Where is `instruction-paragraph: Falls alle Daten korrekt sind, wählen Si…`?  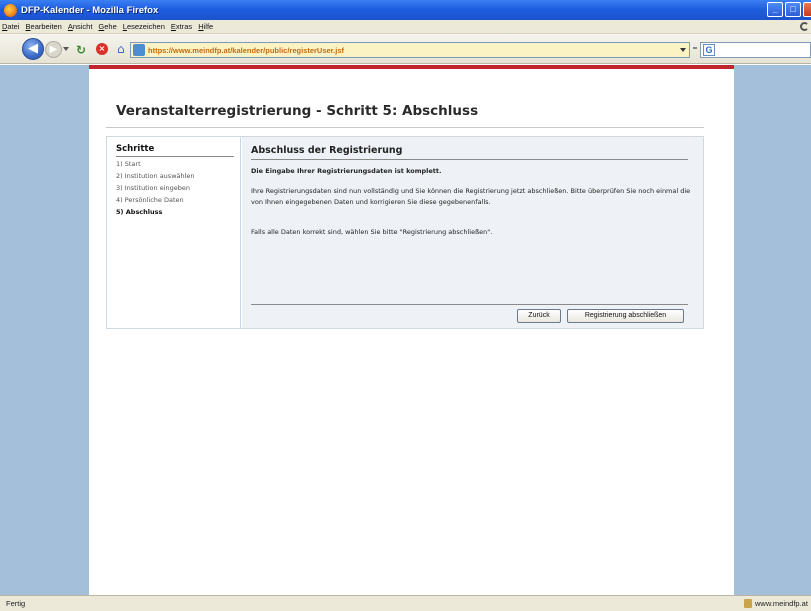
instruction-paragraph: Falls alle Daten korrekt sind, wählen Si… is located at coordinates (372, 232).